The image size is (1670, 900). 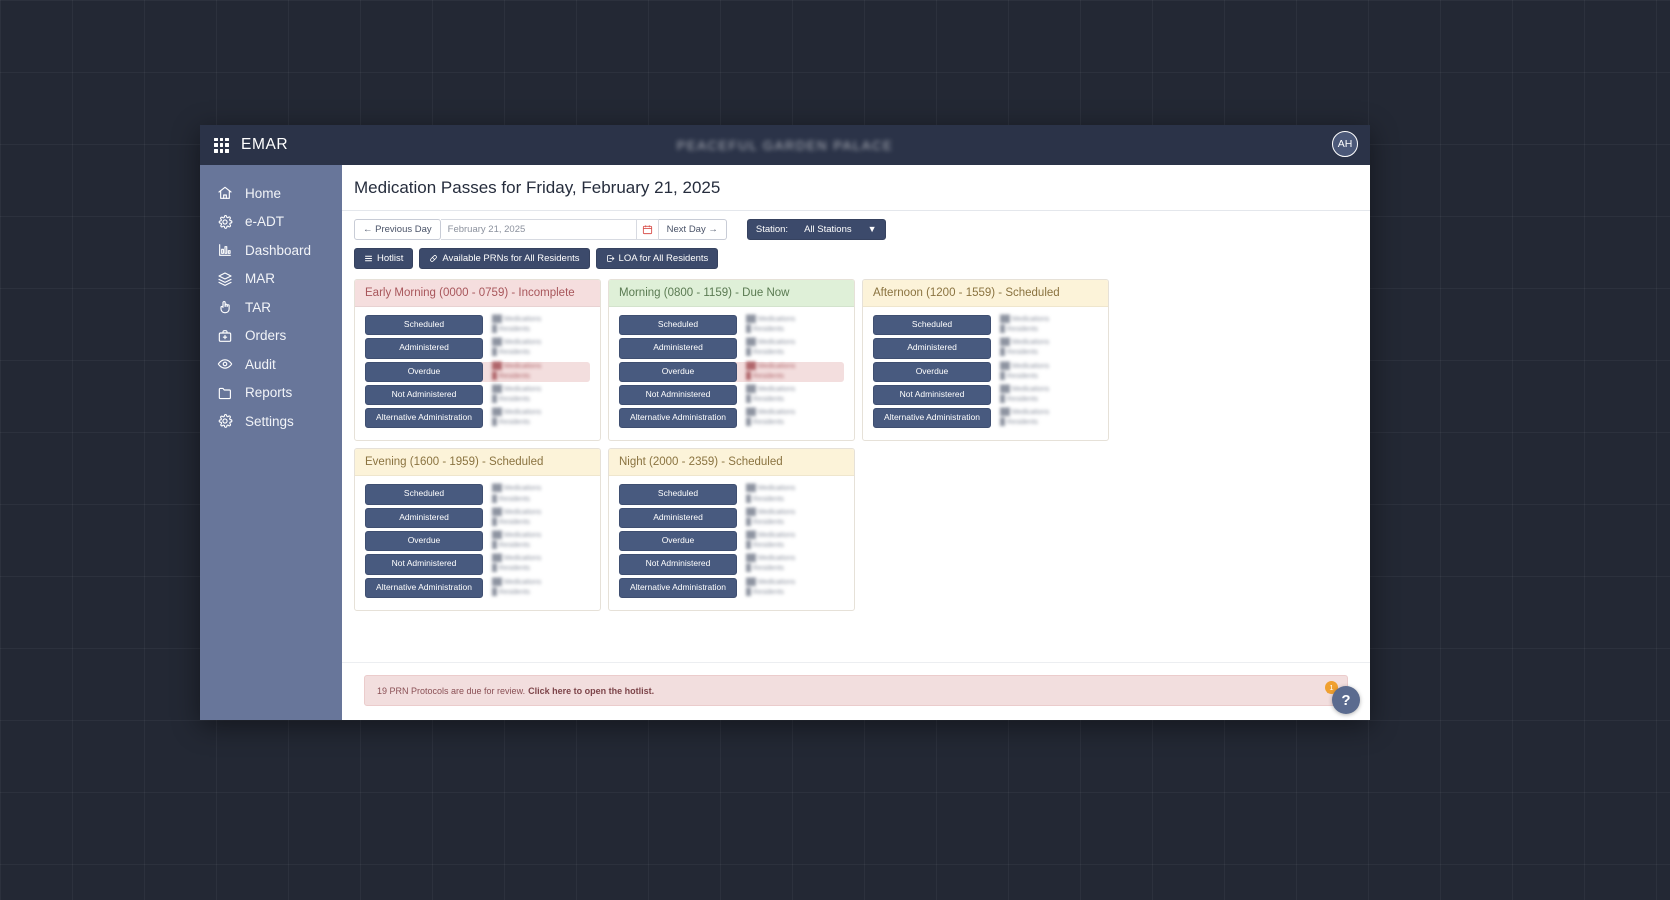 I want to click on date-navigation-group: ← Previous Day Next Day →, so click(x=540, y=229).